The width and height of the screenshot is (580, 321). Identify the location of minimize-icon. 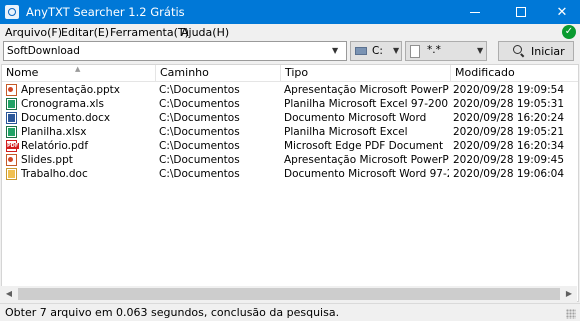
(475, 12).